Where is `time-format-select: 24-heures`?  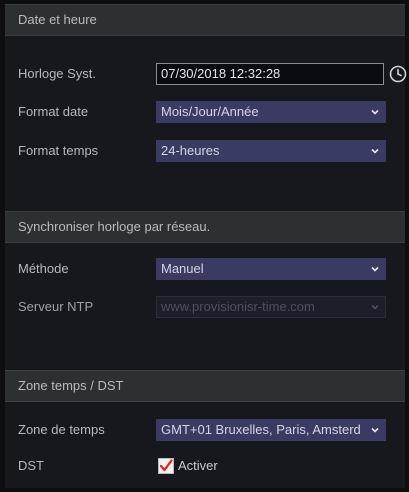
time-format-select: 24-heures is located at coordinates (271, 151).